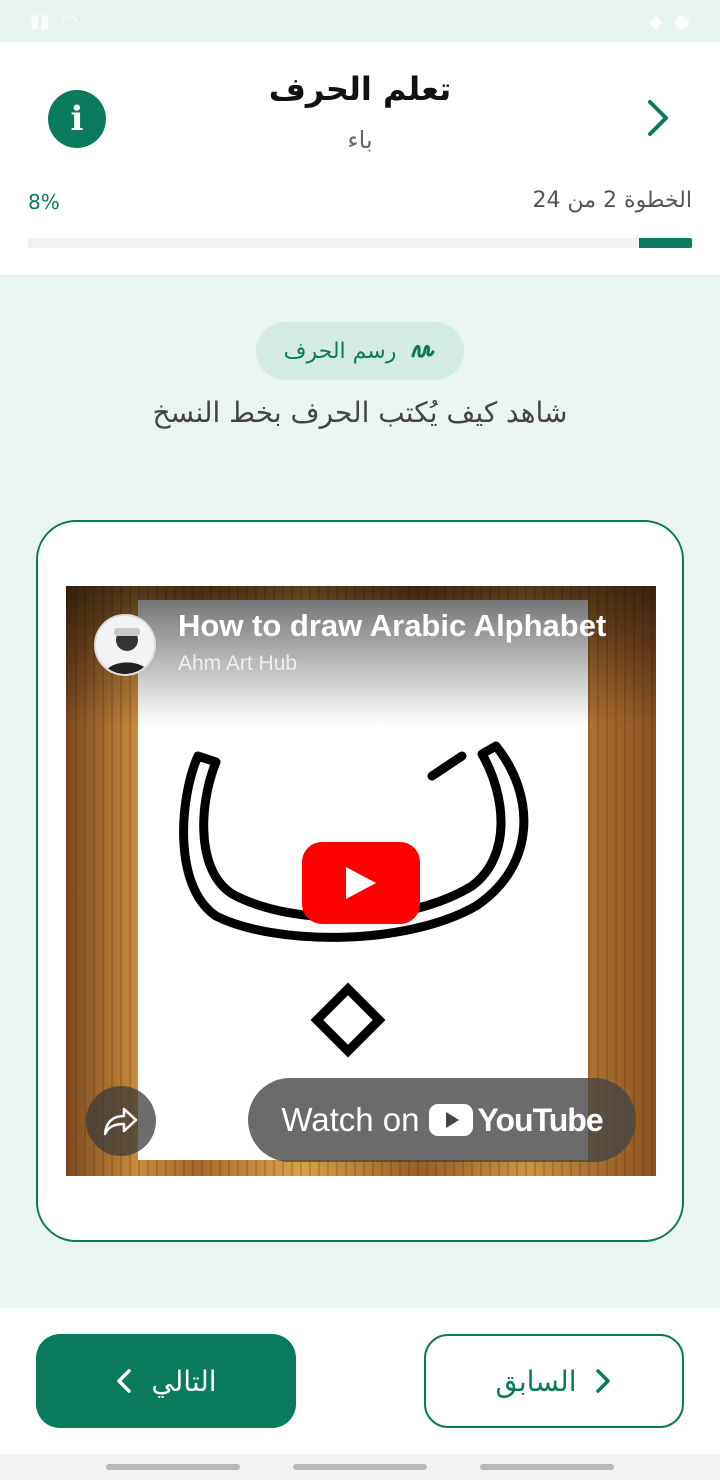  Describe the element at coordinates (360, 1381) in the screenshot. I see `bottom-bar: التالي السابق` at that location.